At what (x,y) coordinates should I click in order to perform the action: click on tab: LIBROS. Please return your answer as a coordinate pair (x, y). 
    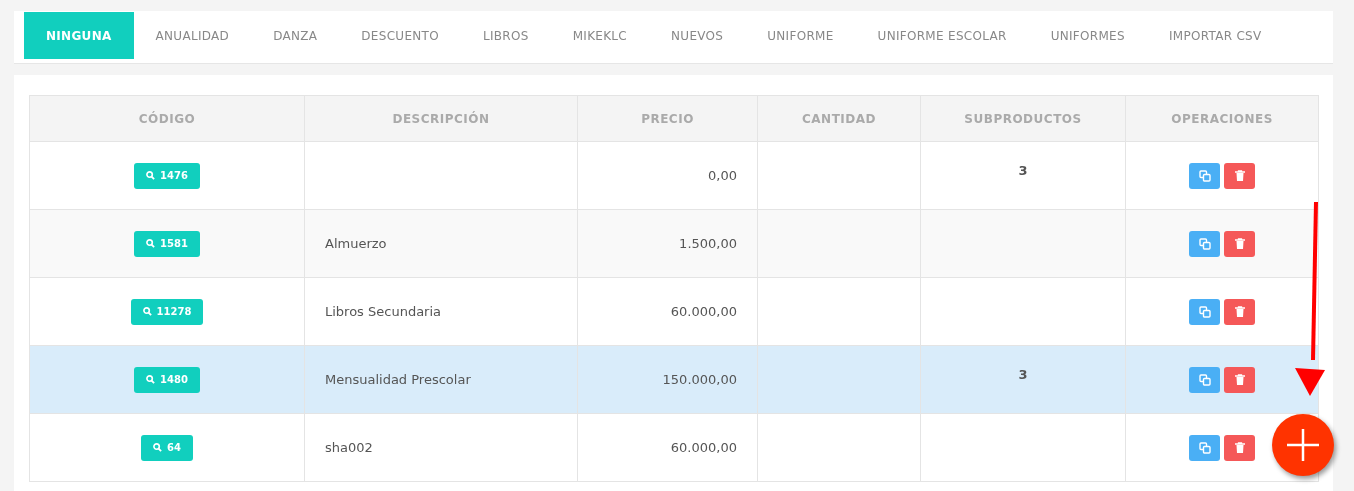
    Looking at the image, I should click on (505, 35).